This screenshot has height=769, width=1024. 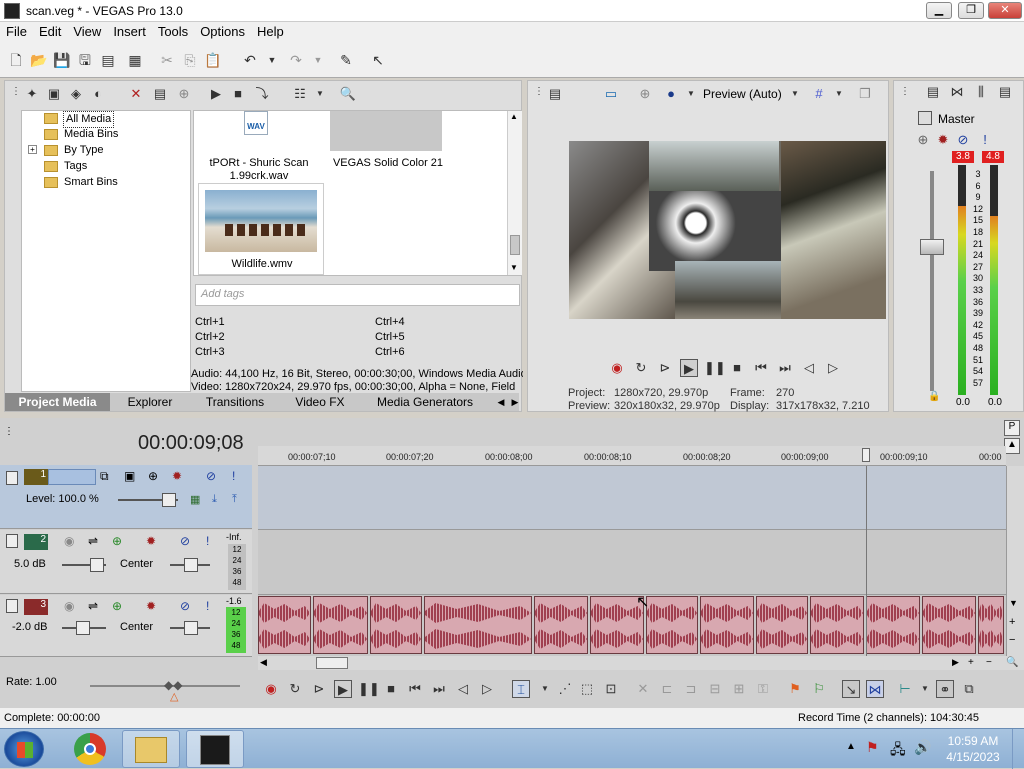 What do you see at coordinates (671, 94) in the screenshot?
I see `split-screen-icon: ●` at bounding box center [671, 94].